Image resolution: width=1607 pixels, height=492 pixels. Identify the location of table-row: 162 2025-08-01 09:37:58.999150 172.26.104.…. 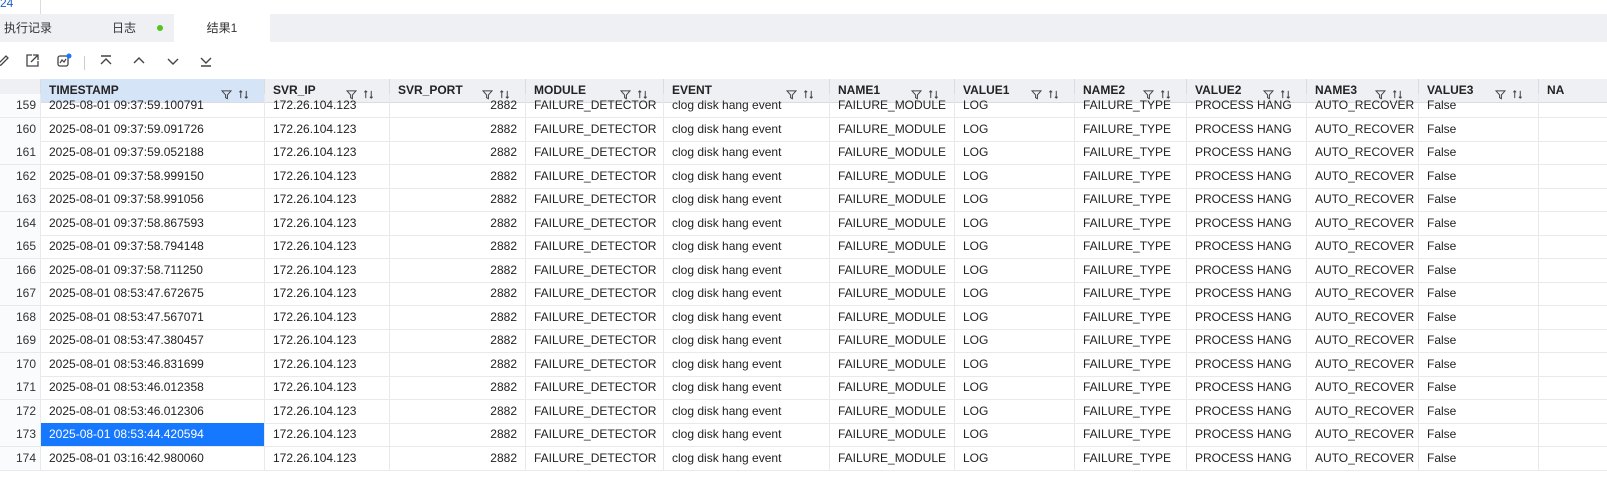
(803, 176).